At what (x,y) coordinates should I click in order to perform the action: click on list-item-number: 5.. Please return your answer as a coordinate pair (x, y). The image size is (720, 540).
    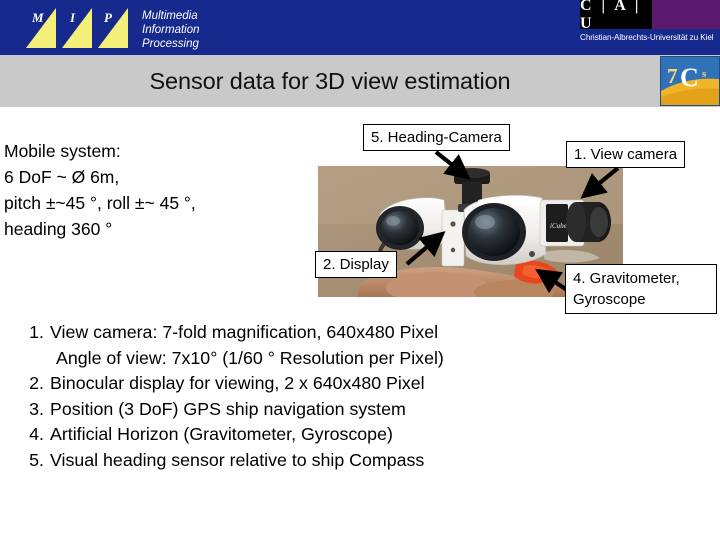
    Looking at the image, I should click on (36, 459).